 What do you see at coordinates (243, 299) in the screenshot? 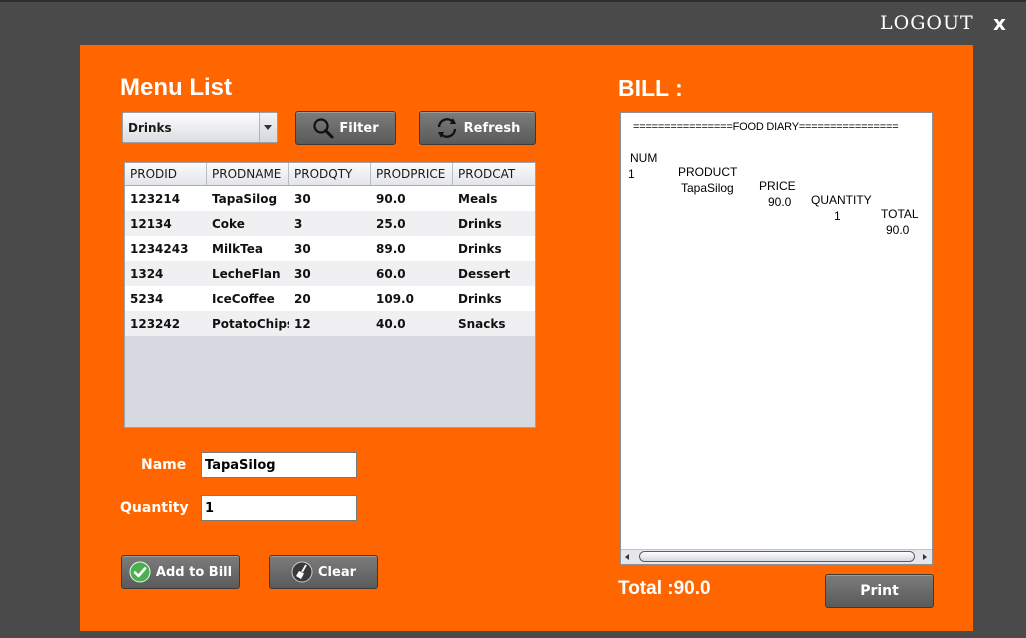
I see `cell-prodname: IceCoffee` at bounding box center [243, 299].